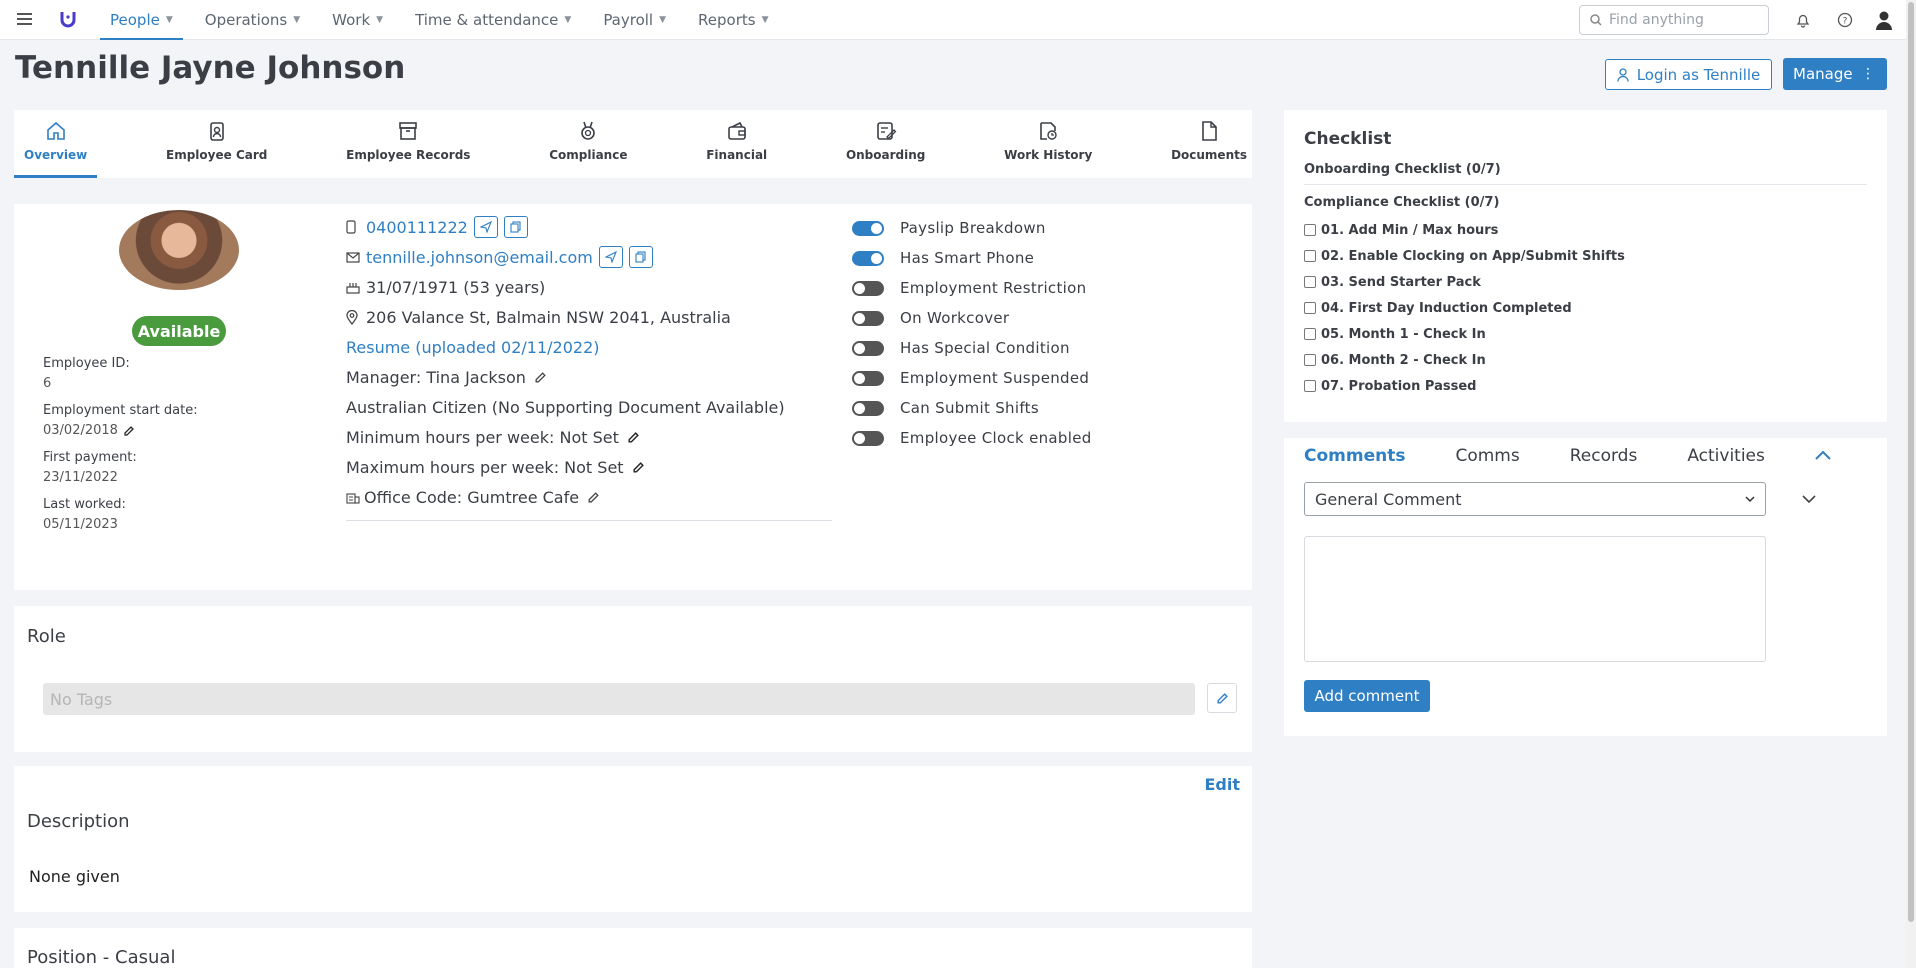  I want to click on submit-shifts-toggle, so click(868, 408).